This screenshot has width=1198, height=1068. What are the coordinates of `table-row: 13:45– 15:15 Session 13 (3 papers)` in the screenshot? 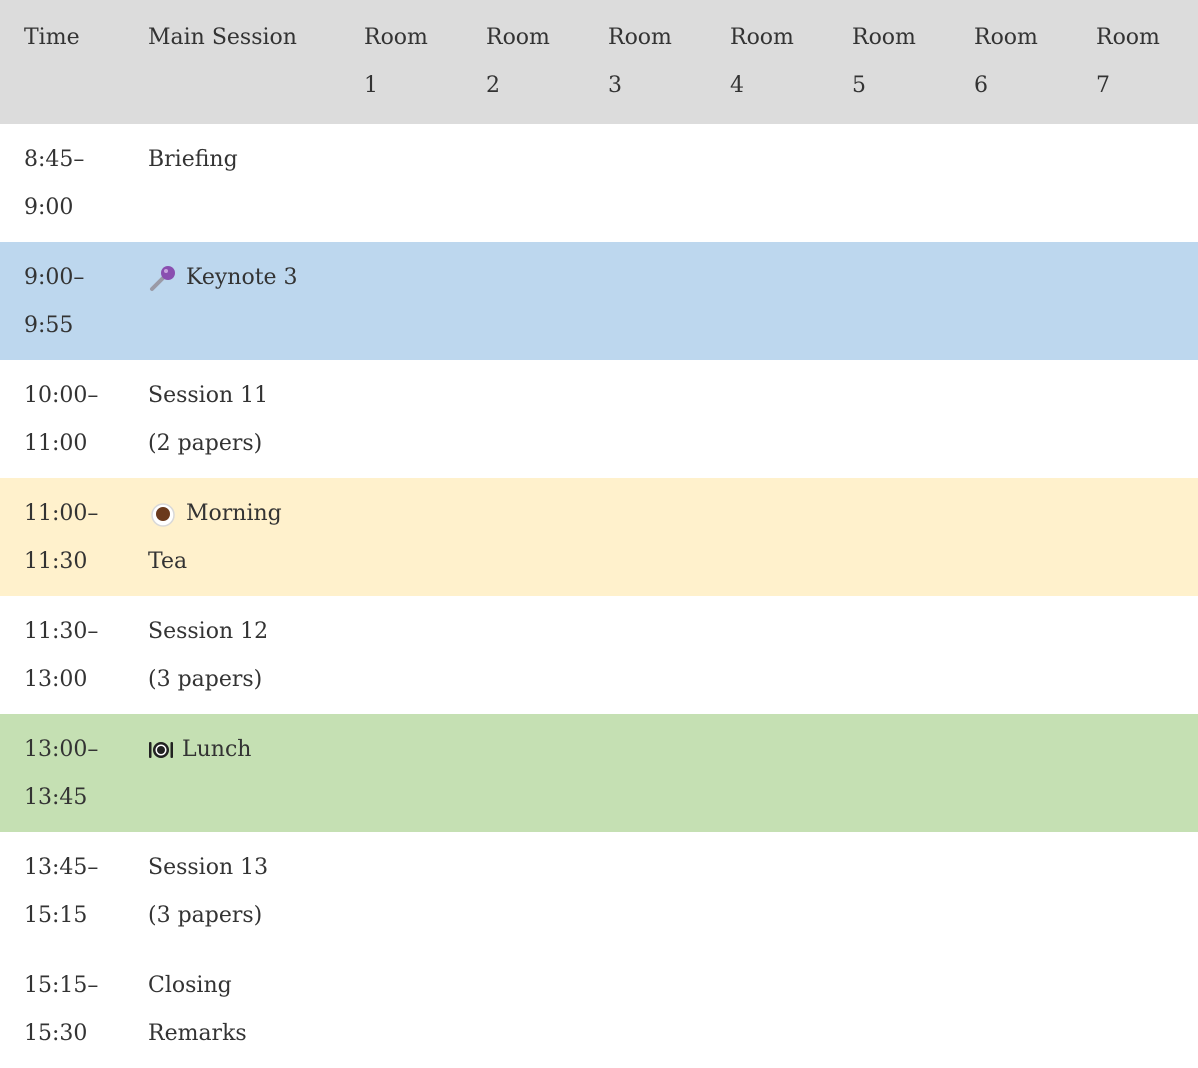 It's located at (599, 891).